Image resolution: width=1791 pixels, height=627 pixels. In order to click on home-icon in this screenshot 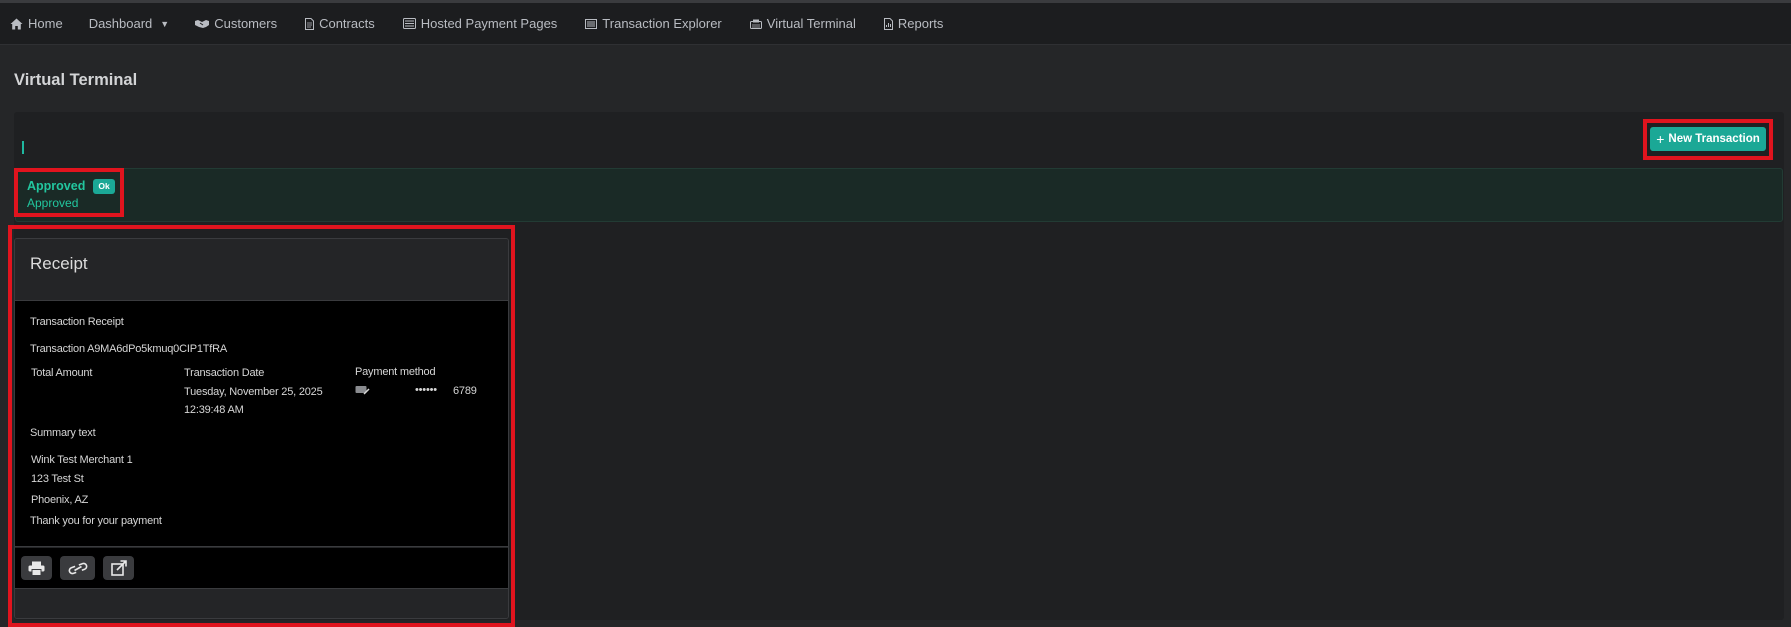, I will do `click(16, 23)`.